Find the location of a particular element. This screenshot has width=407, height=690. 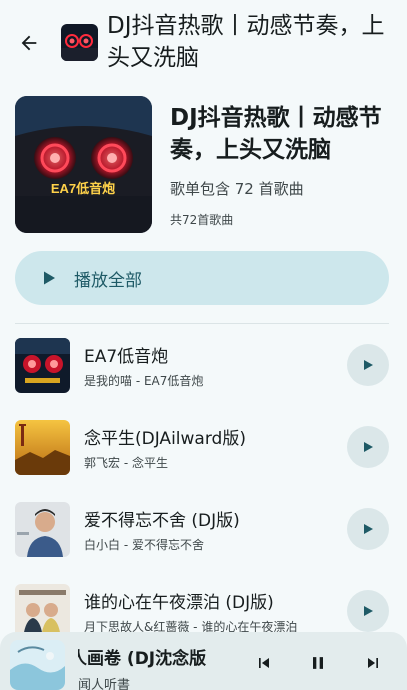

divider is located at coordinates (202, 323).